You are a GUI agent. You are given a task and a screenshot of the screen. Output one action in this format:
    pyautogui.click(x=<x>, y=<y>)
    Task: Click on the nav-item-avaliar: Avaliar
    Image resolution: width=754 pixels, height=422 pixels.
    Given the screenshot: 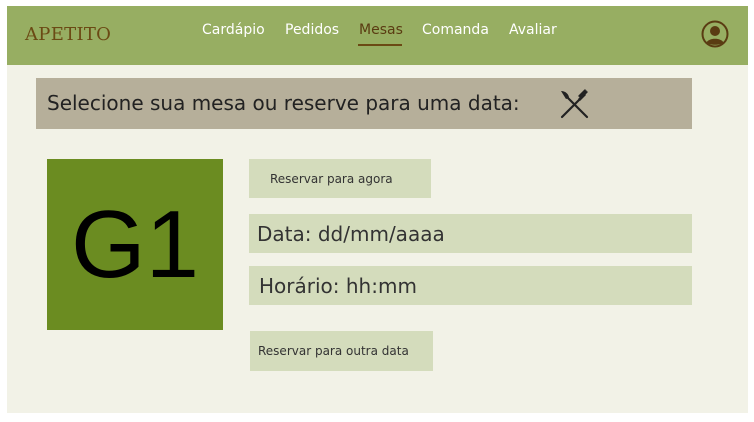 What is the action you would take?
    pyautogui.click(x=533, y=30)
    